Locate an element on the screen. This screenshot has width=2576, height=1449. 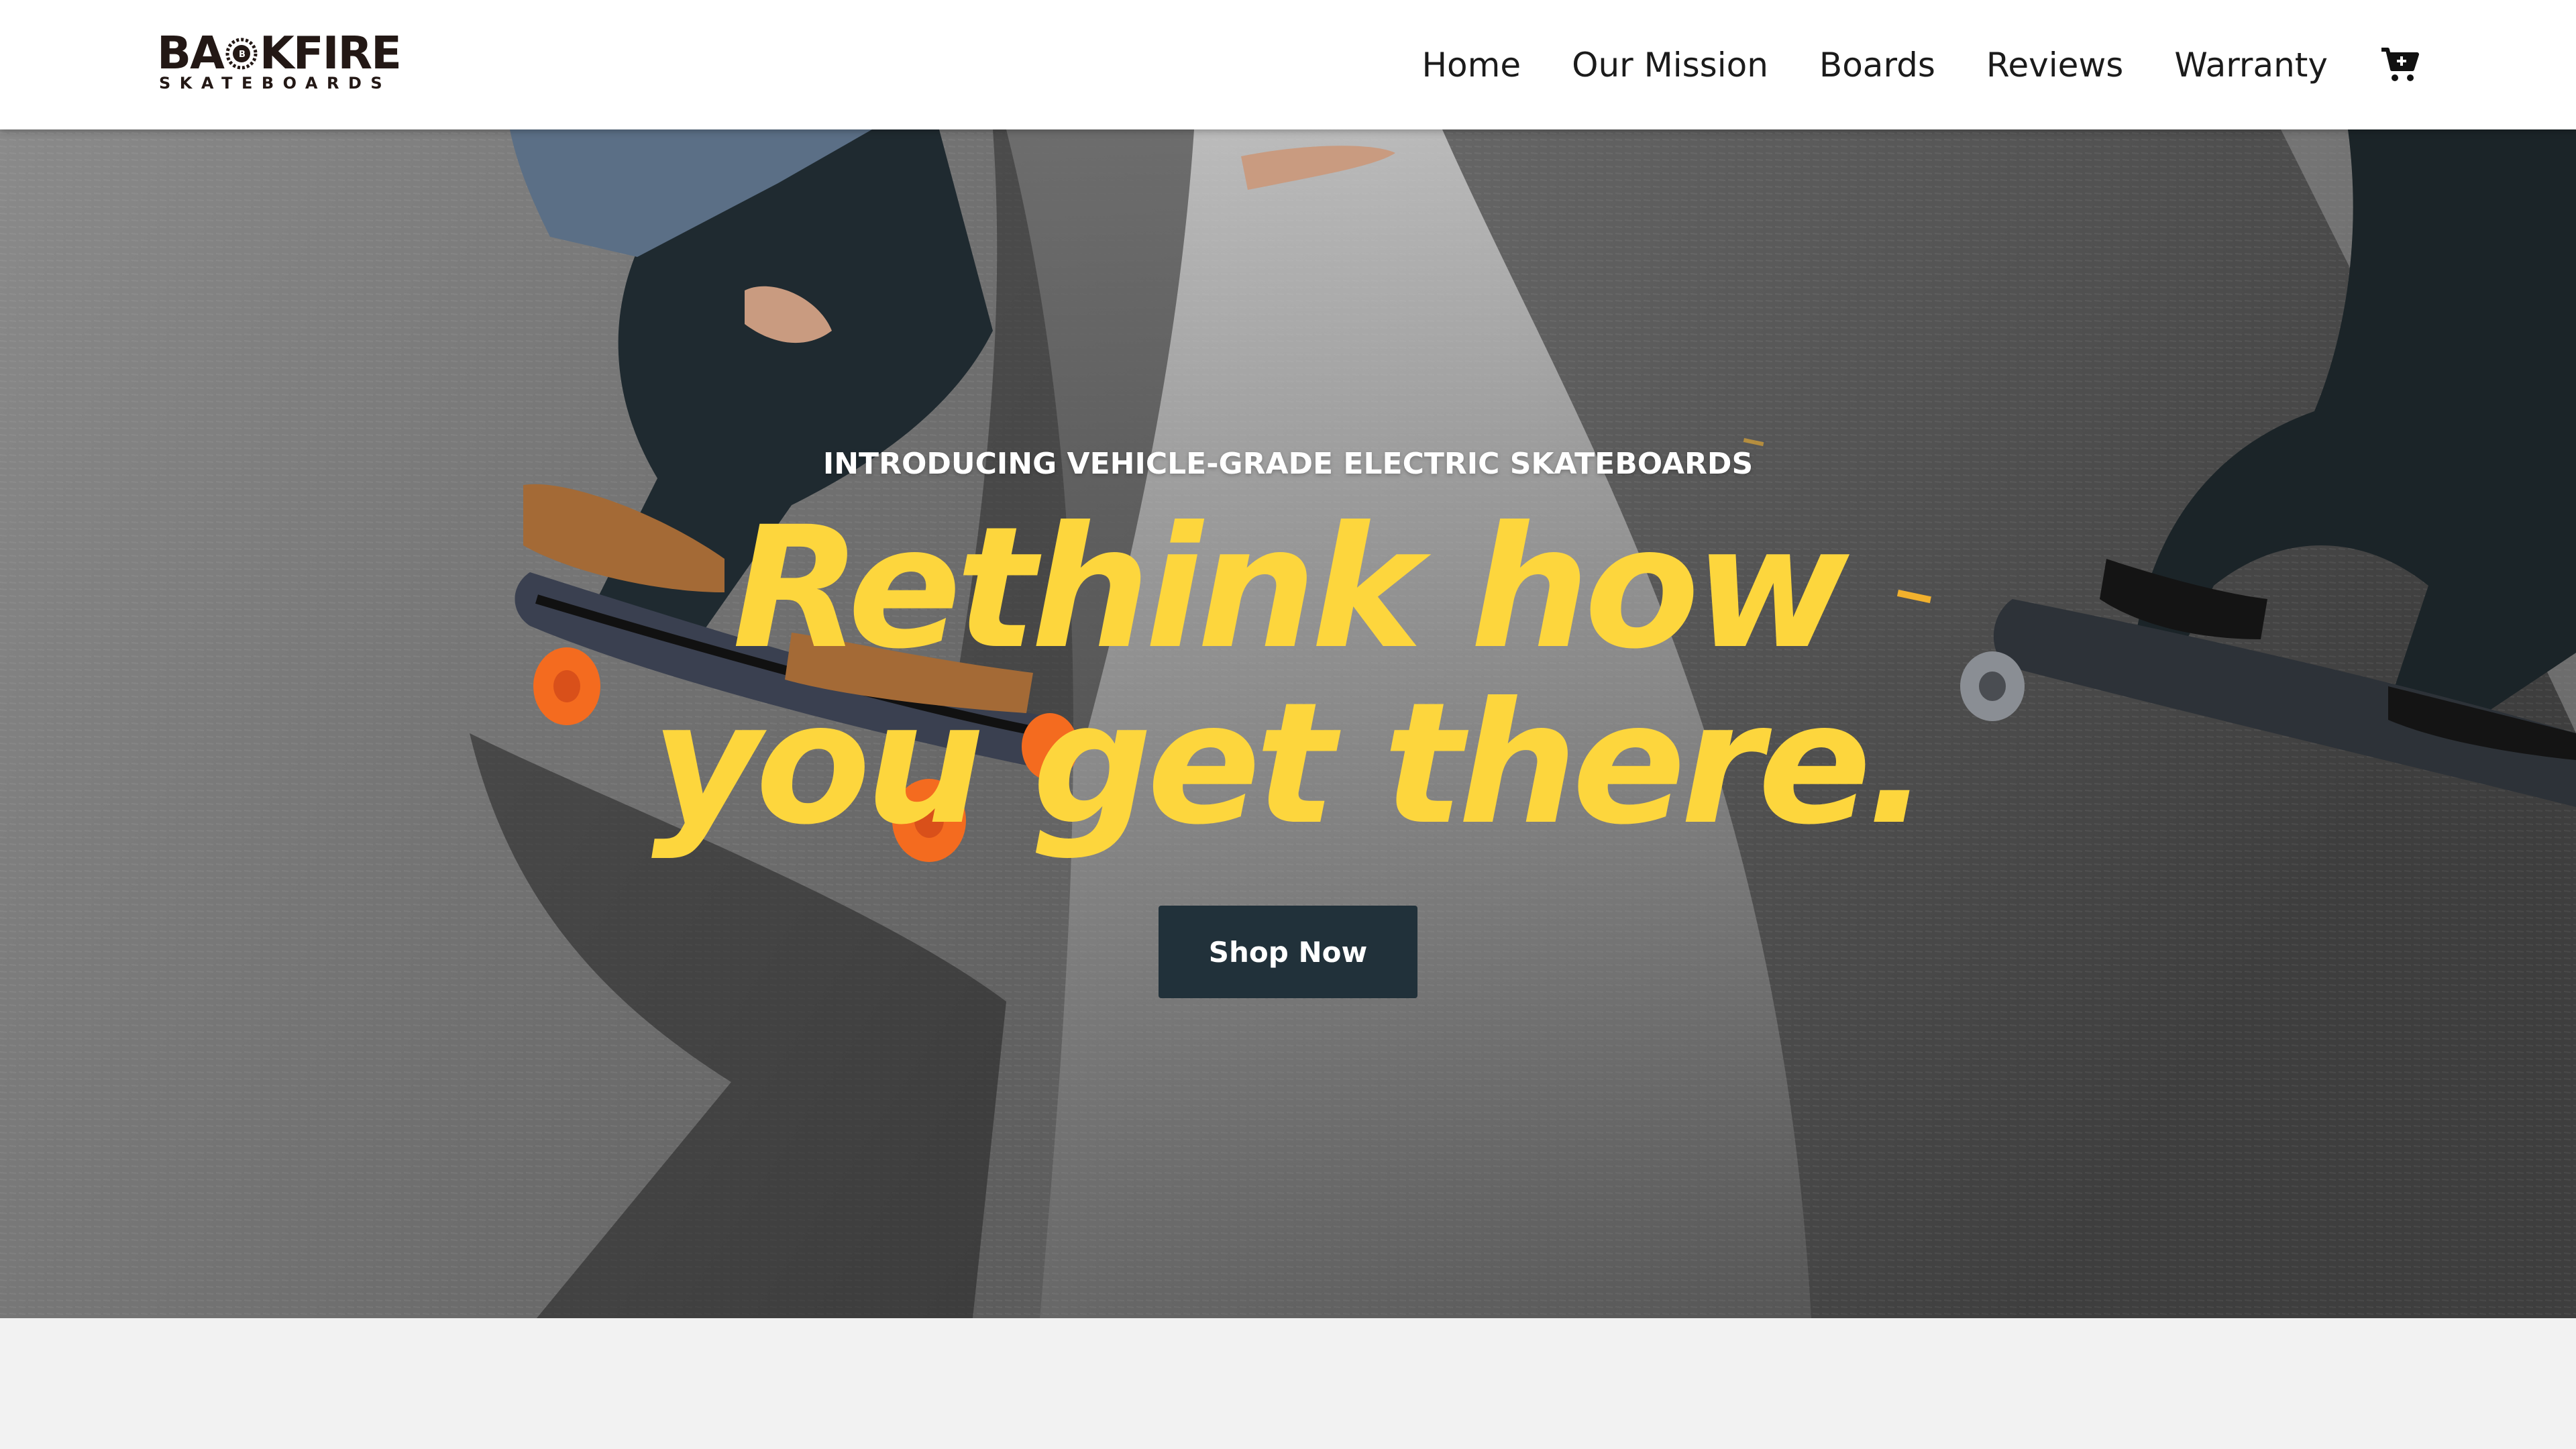
logo-emblem-icon: B is located at coordinates (241, 53).